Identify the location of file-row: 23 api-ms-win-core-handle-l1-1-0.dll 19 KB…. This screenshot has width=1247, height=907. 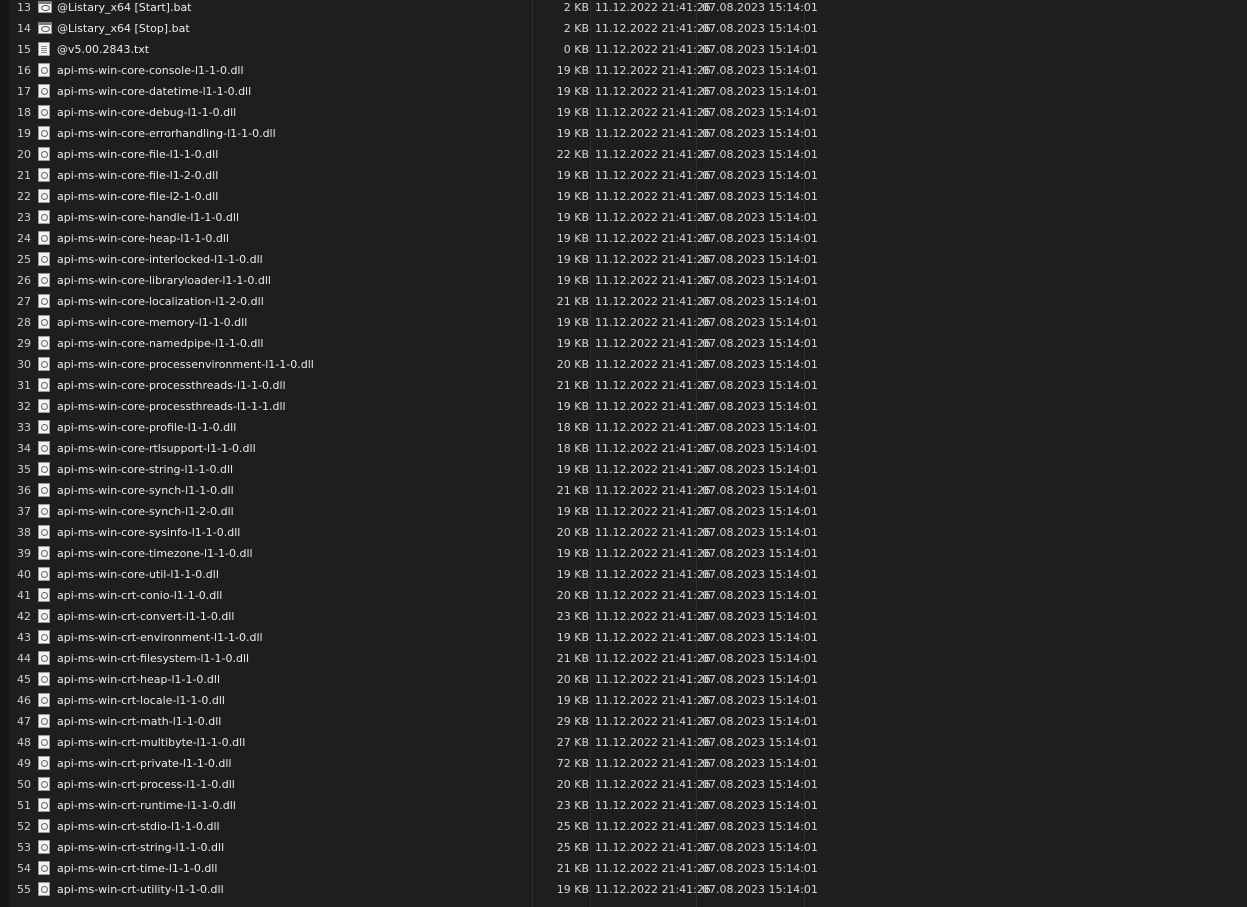
(623, 217).